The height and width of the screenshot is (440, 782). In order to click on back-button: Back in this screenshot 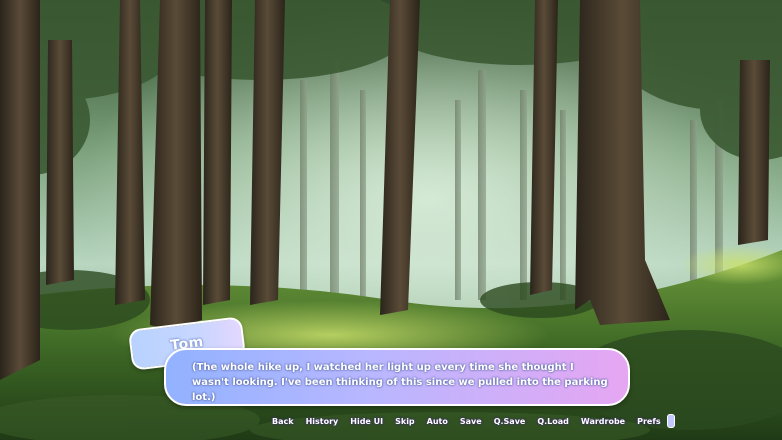, I will do `click(283, 421)`.